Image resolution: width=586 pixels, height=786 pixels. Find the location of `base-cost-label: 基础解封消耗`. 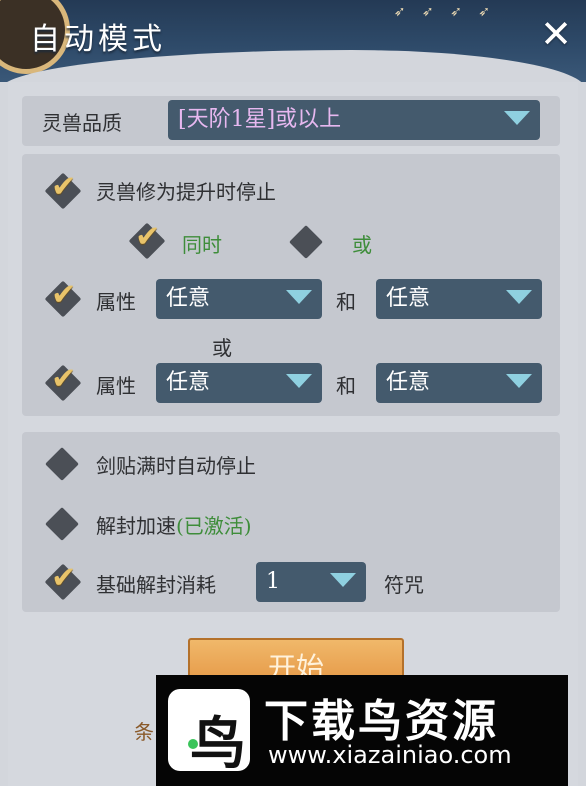

base-cost-label: 基础解封消耗 is located at coordinates (156, 585).